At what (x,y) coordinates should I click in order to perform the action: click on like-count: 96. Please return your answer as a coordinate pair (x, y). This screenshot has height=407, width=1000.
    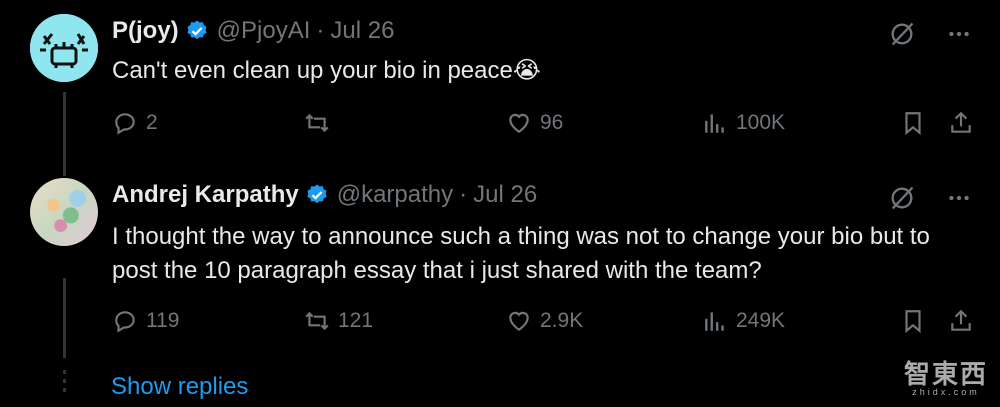
    Looking at the image, I should click on (552, 122).